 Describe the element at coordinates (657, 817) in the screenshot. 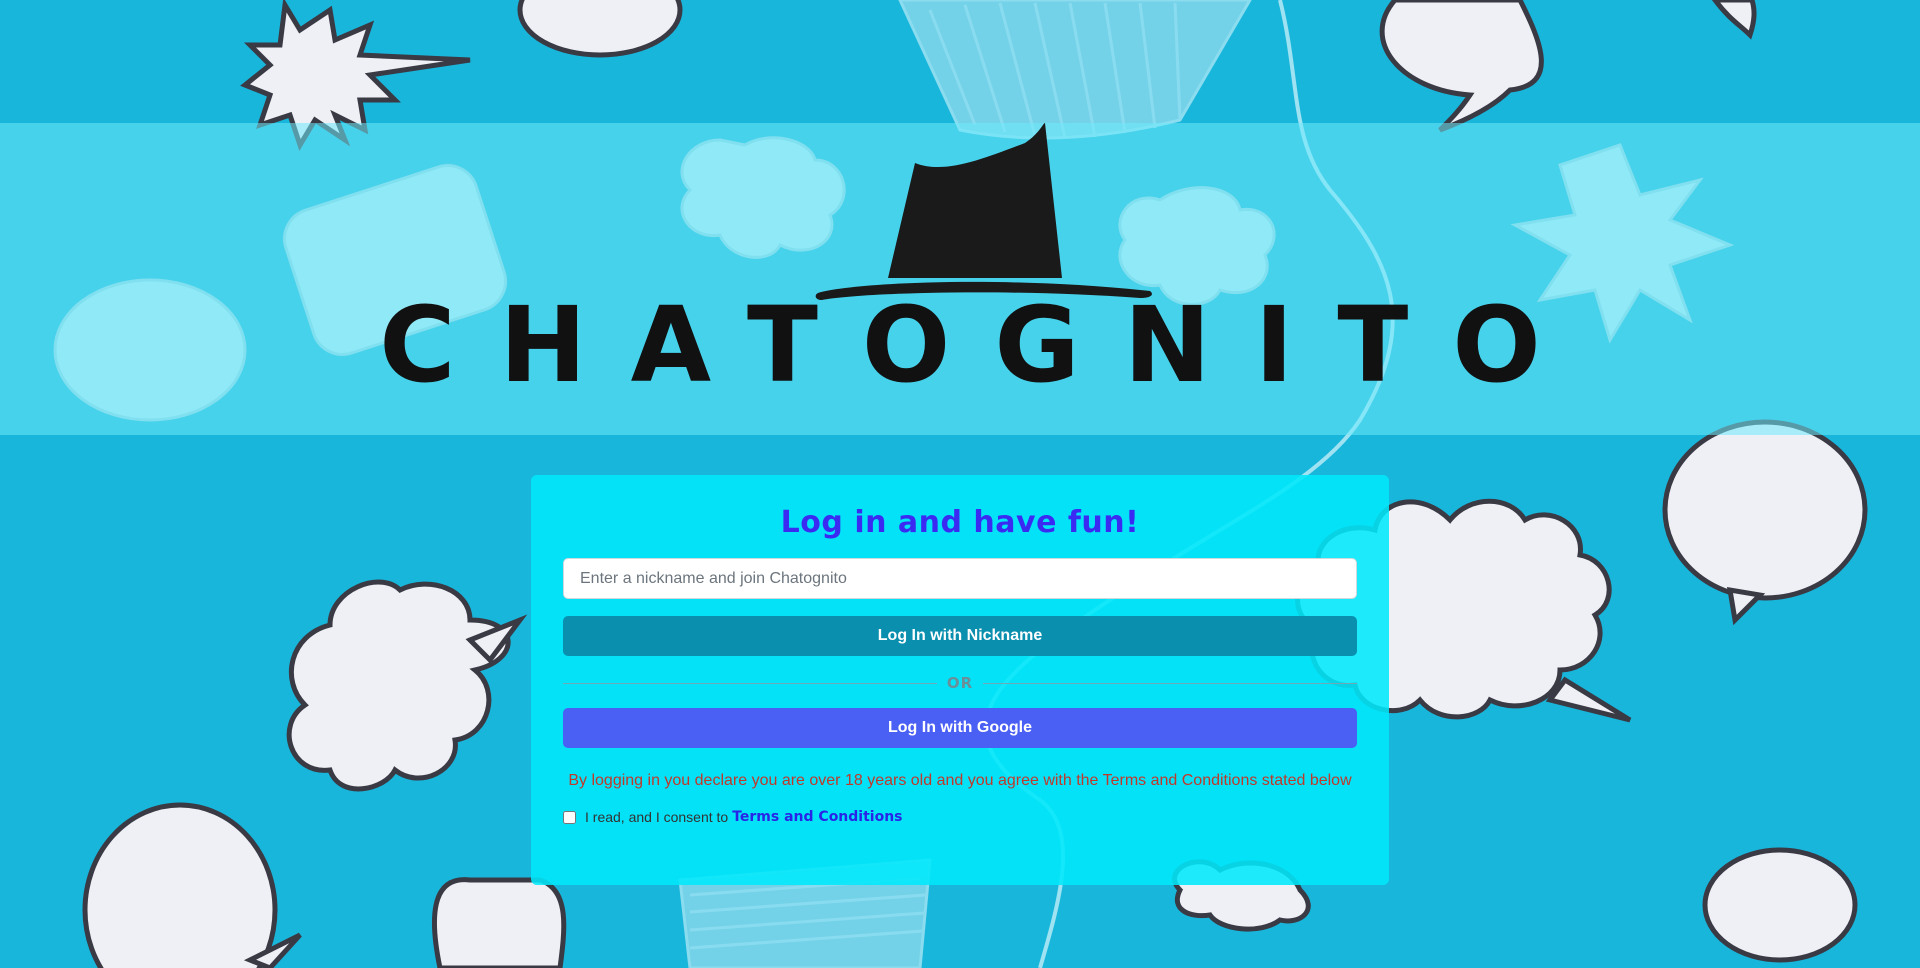

I see `consent-text: I read, and I consent to` at that location.